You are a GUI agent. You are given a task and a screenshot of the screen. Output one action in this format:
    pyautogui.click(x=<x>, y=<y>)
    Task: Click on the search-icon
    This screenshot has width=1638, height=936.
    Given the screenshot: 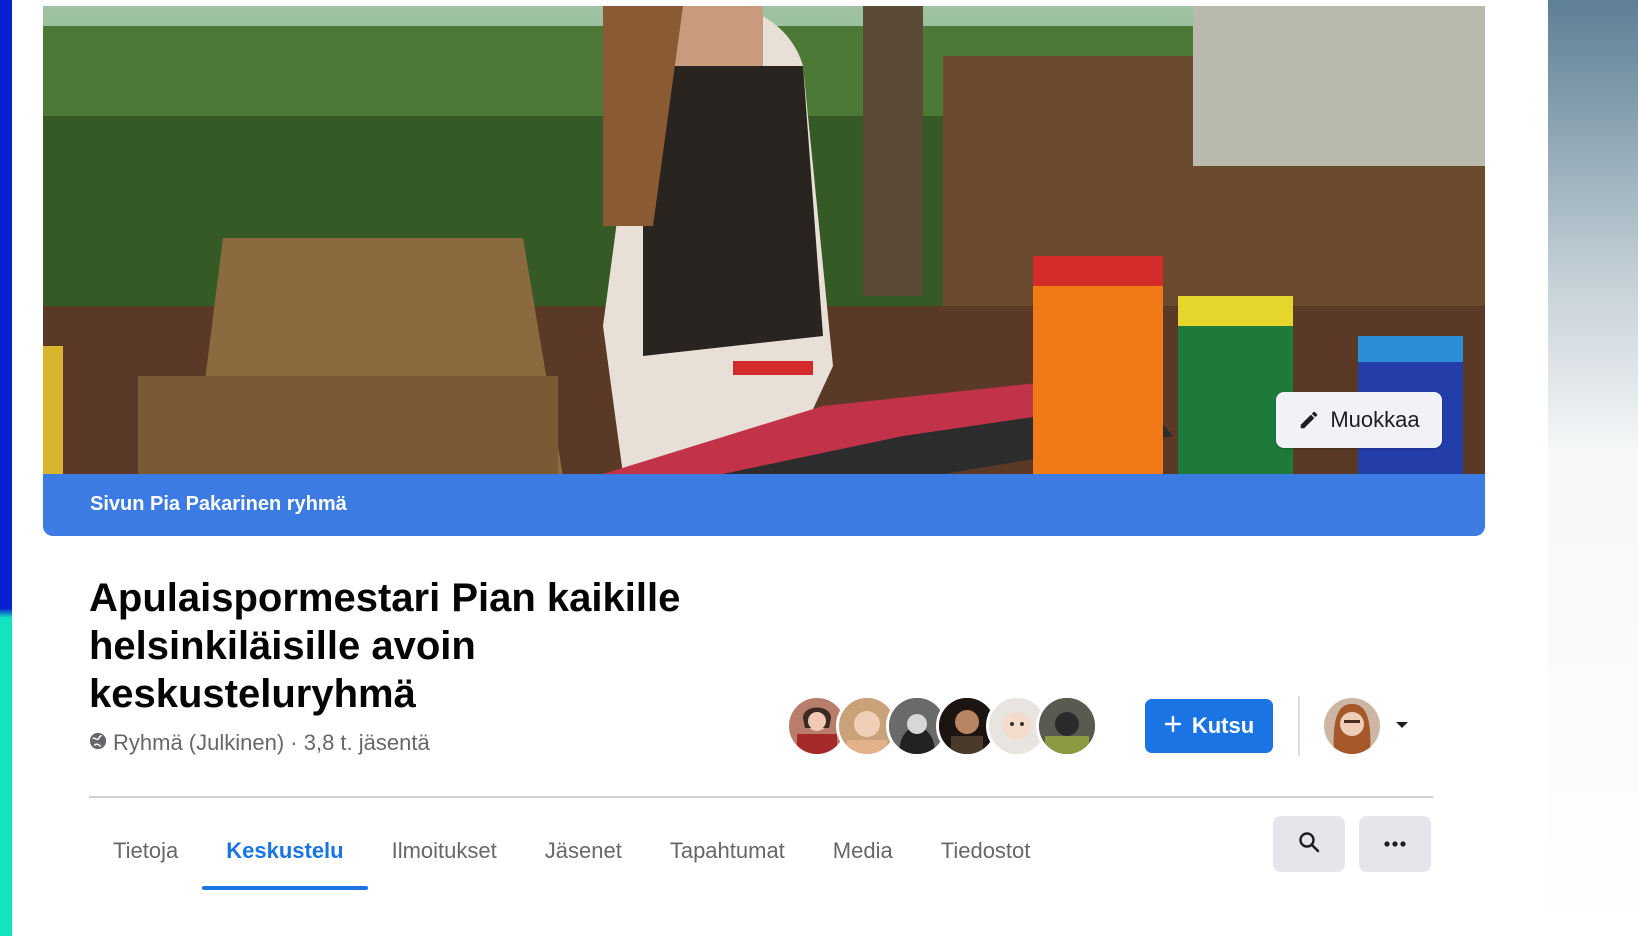 What is the action you would take?
    pyautogui.click(x=1309, y=844)
    